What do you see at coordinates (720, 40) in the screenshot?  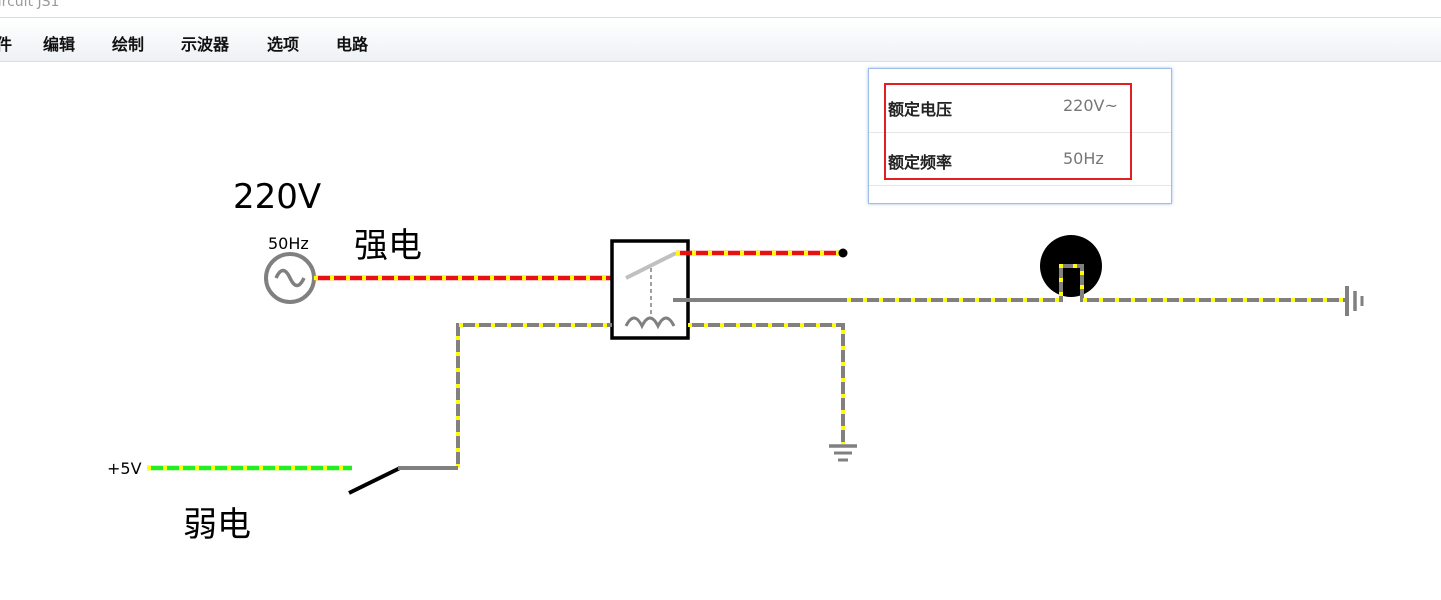 I see `menu-bar: 件 编辑 绘制 示波器 选项 电路` at bounding box center [720, 40].